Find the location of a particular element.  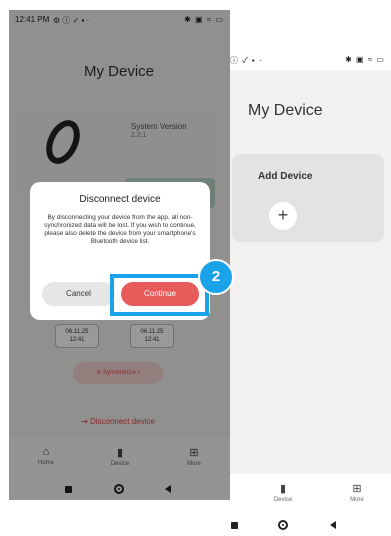

tab-more-label: More is located at coordinates (357, 500).